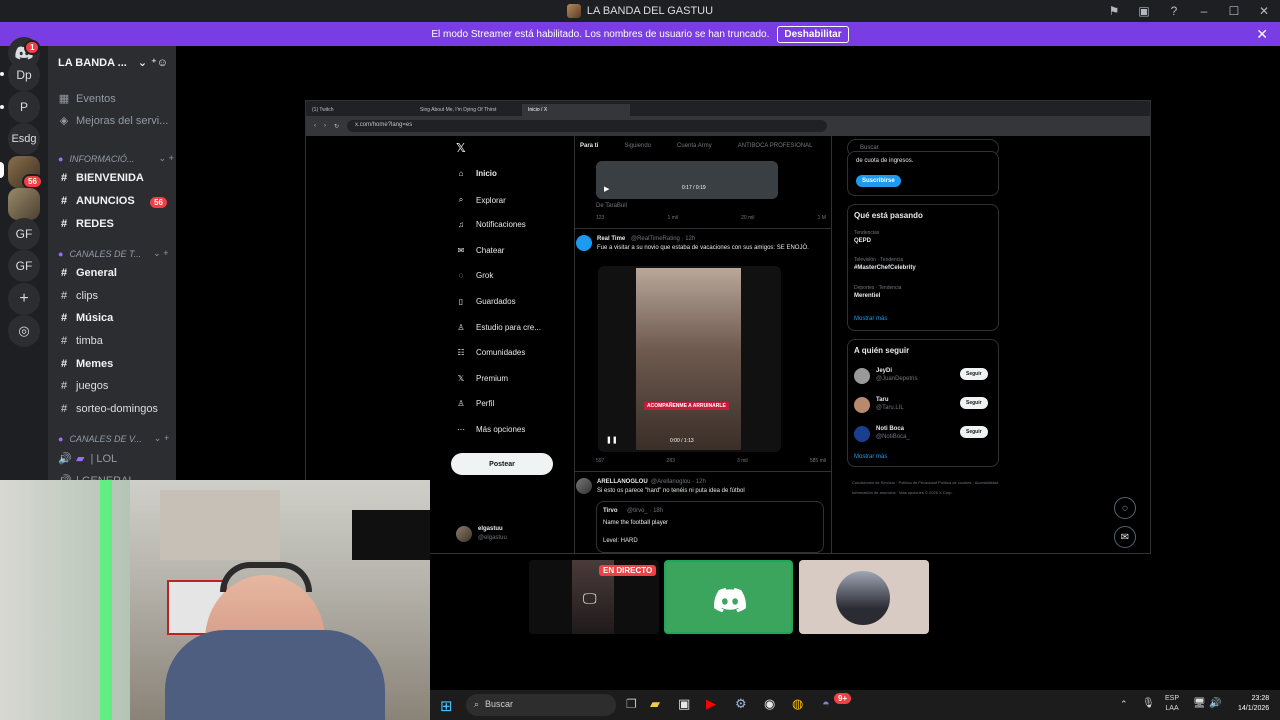 The height and width of the screenshot is (720, 1280). I want to click on view-count: 1 M, so click(822, 218).